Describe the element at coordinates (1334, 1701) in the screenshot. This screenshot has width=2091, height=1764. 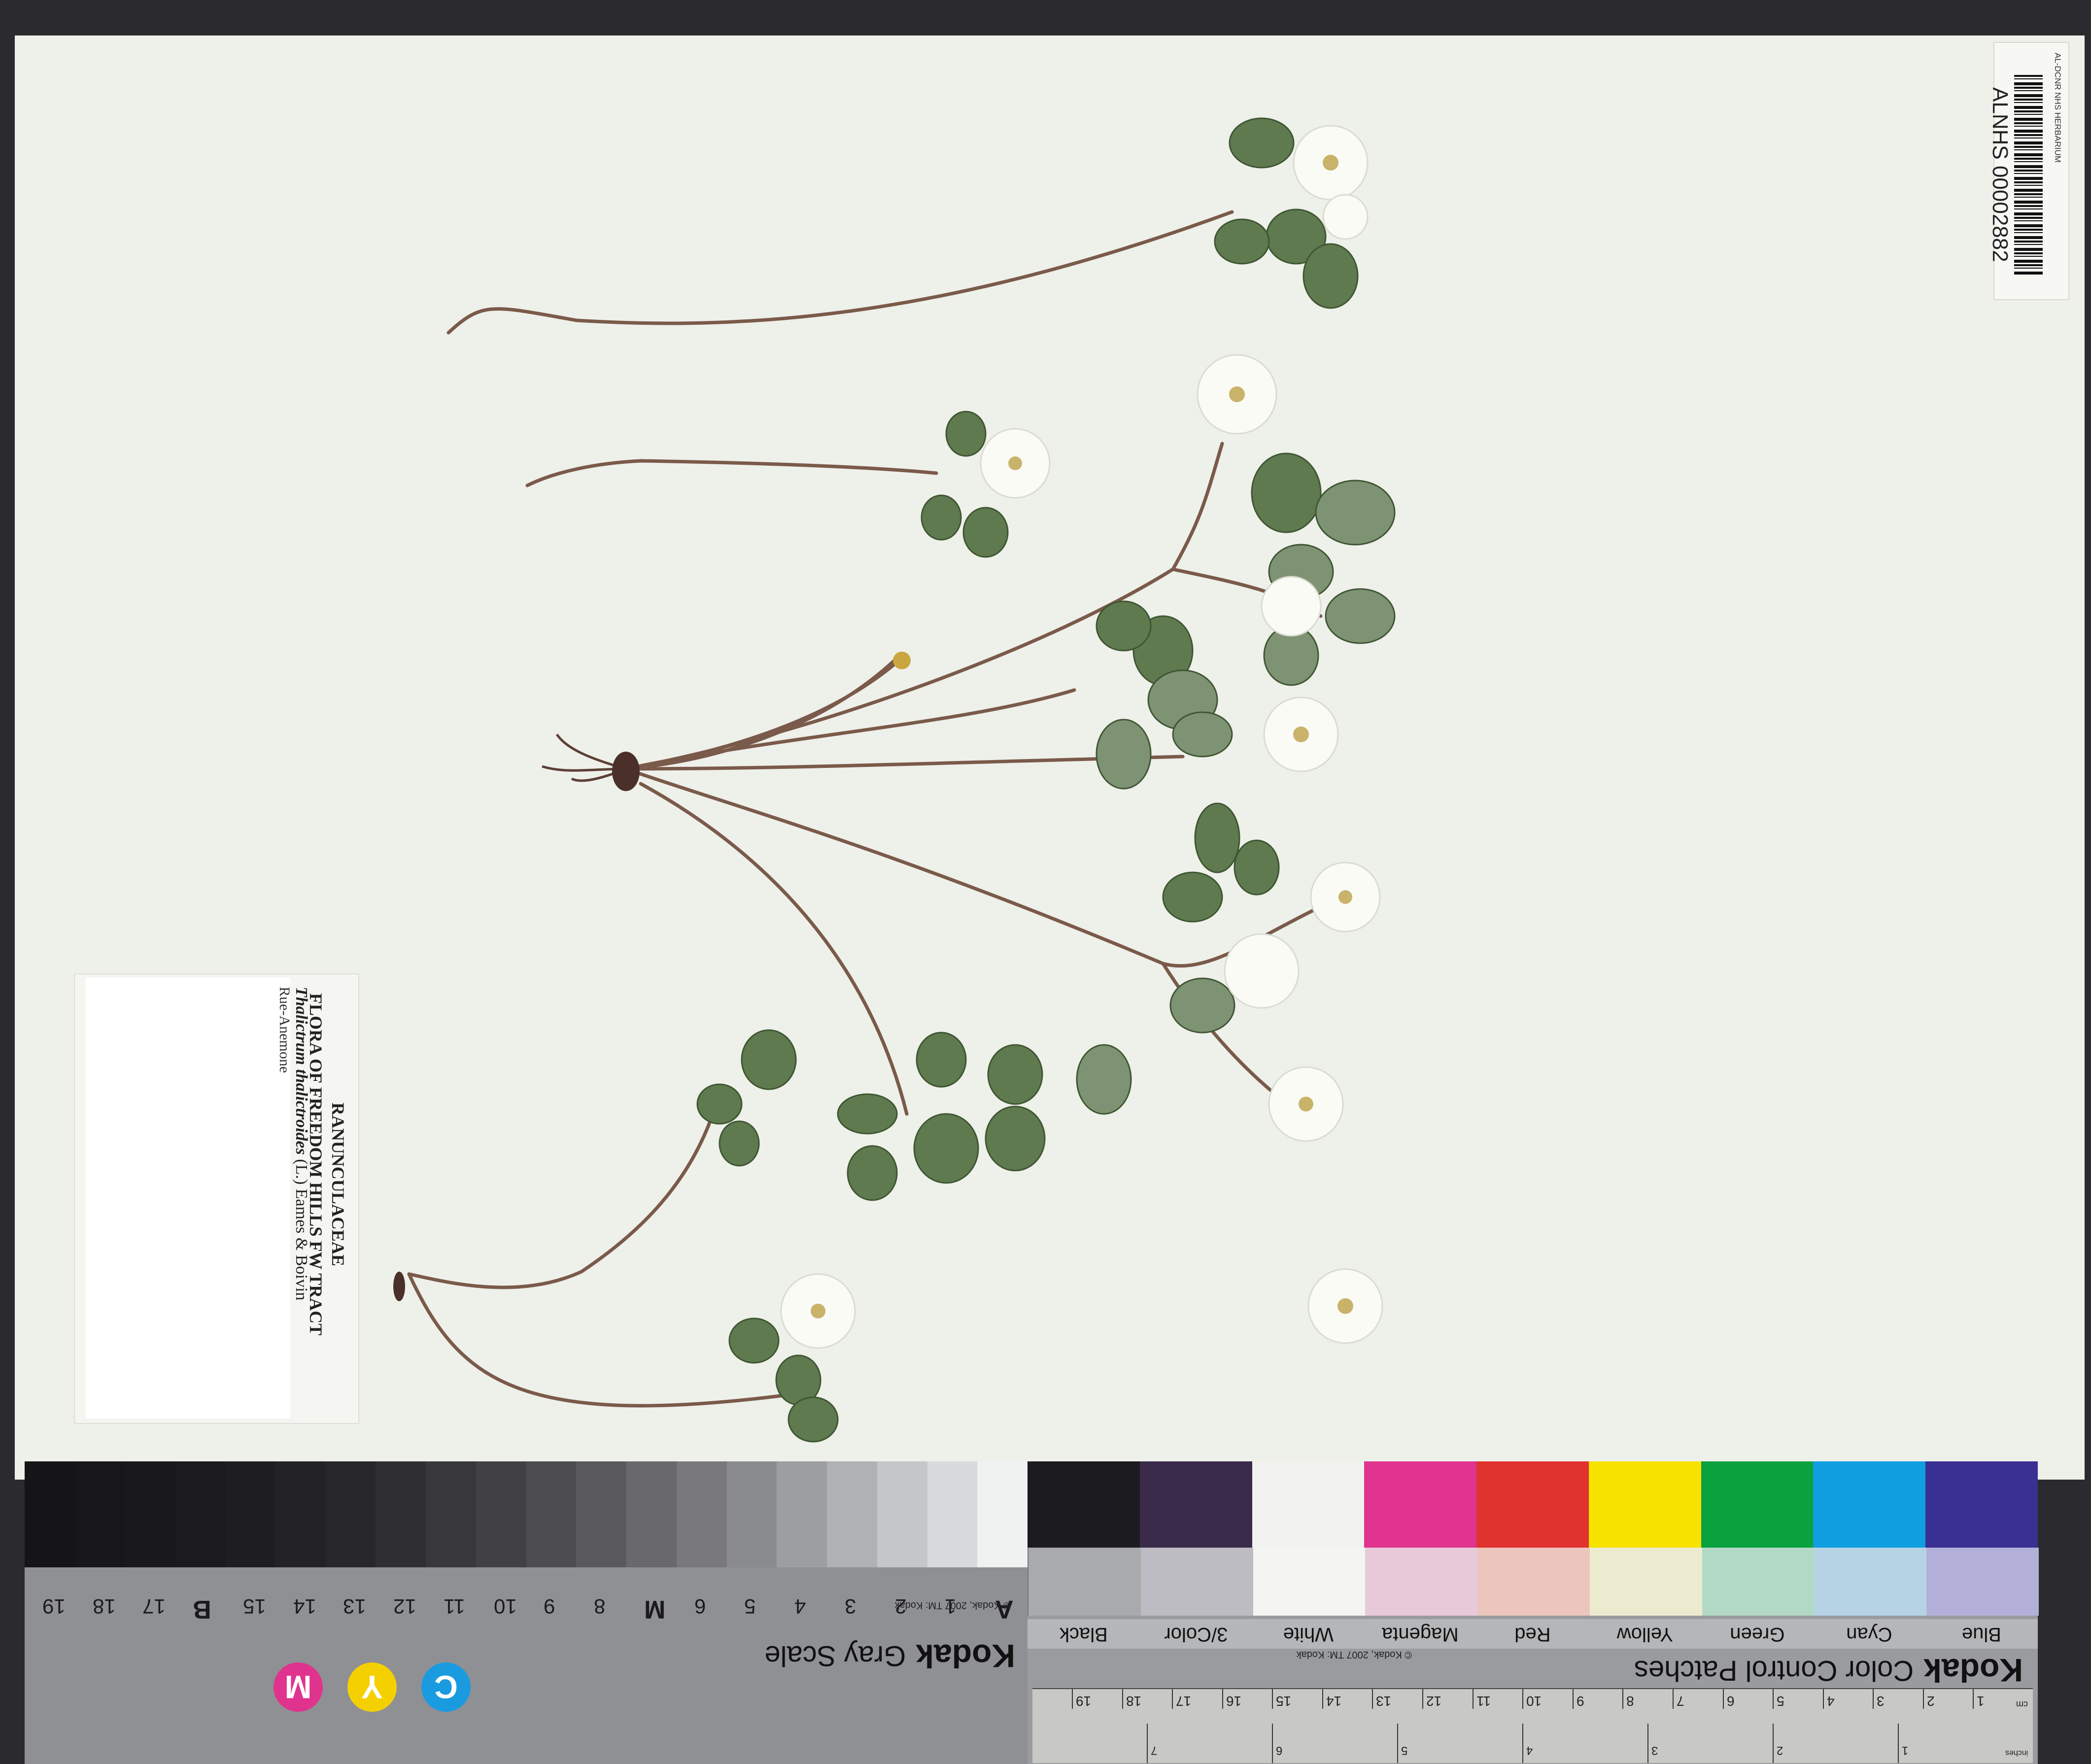
I see `ruler-cm-label: 14` at that location.